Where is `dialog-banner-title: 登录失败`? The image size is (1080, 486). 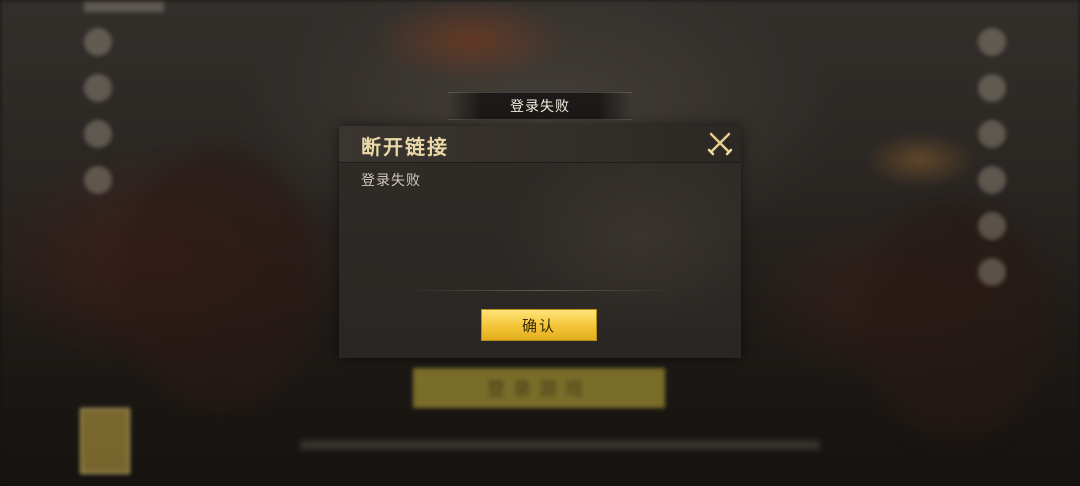 dialog-banner-title: 登录失败 is located at coordinates (540, 107).